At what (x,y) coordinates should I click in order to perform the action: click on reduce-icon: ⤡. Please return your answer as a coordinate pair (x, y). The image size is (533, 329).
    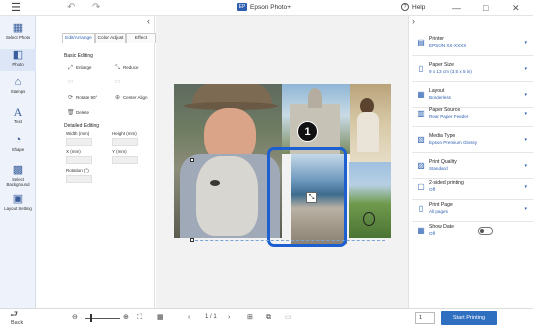
    Looking at the image, I should click on (117, 68).